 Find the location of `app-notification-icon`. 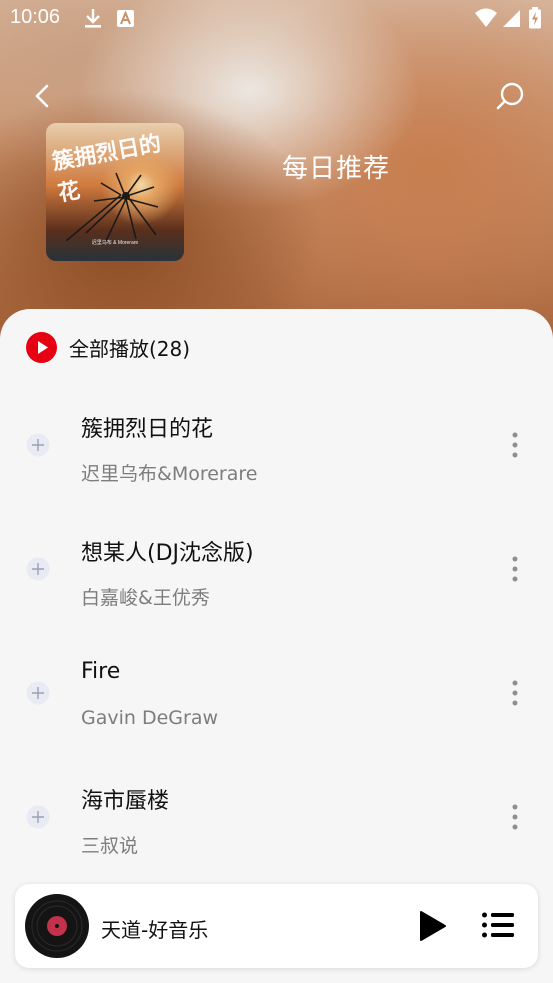

app-notification-icon is located at coordinates (125, 18).